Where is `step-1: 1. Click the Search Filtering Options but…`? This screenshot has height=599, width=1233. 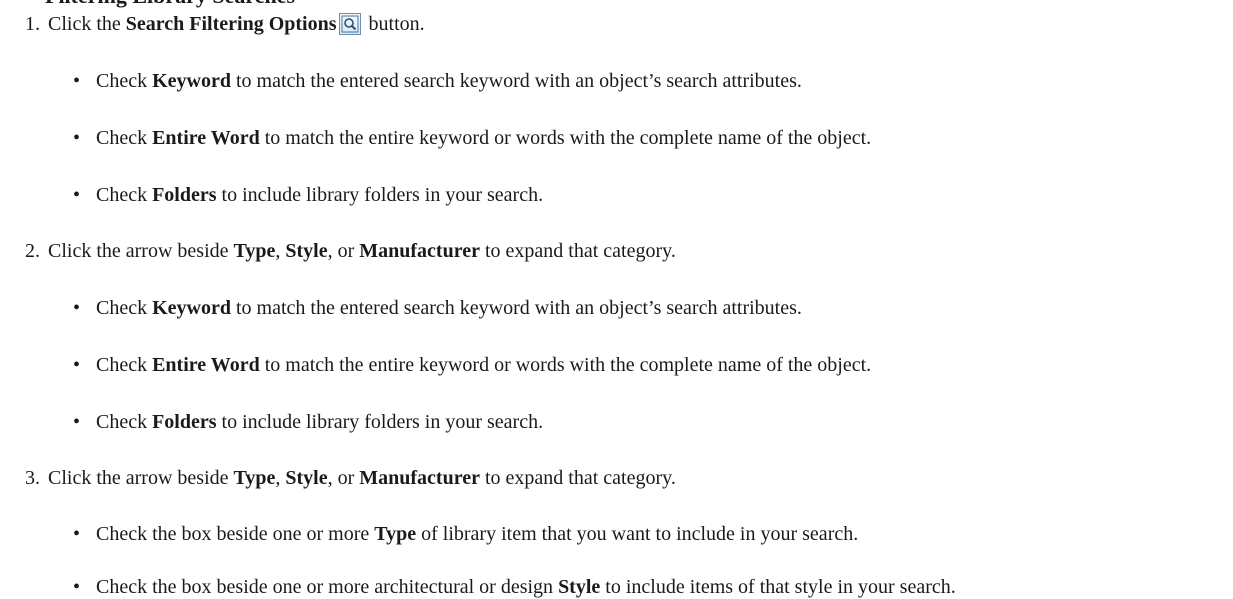 step-1: 1. Click the Search Filtering Options but… is located at coordinates (212, 24).